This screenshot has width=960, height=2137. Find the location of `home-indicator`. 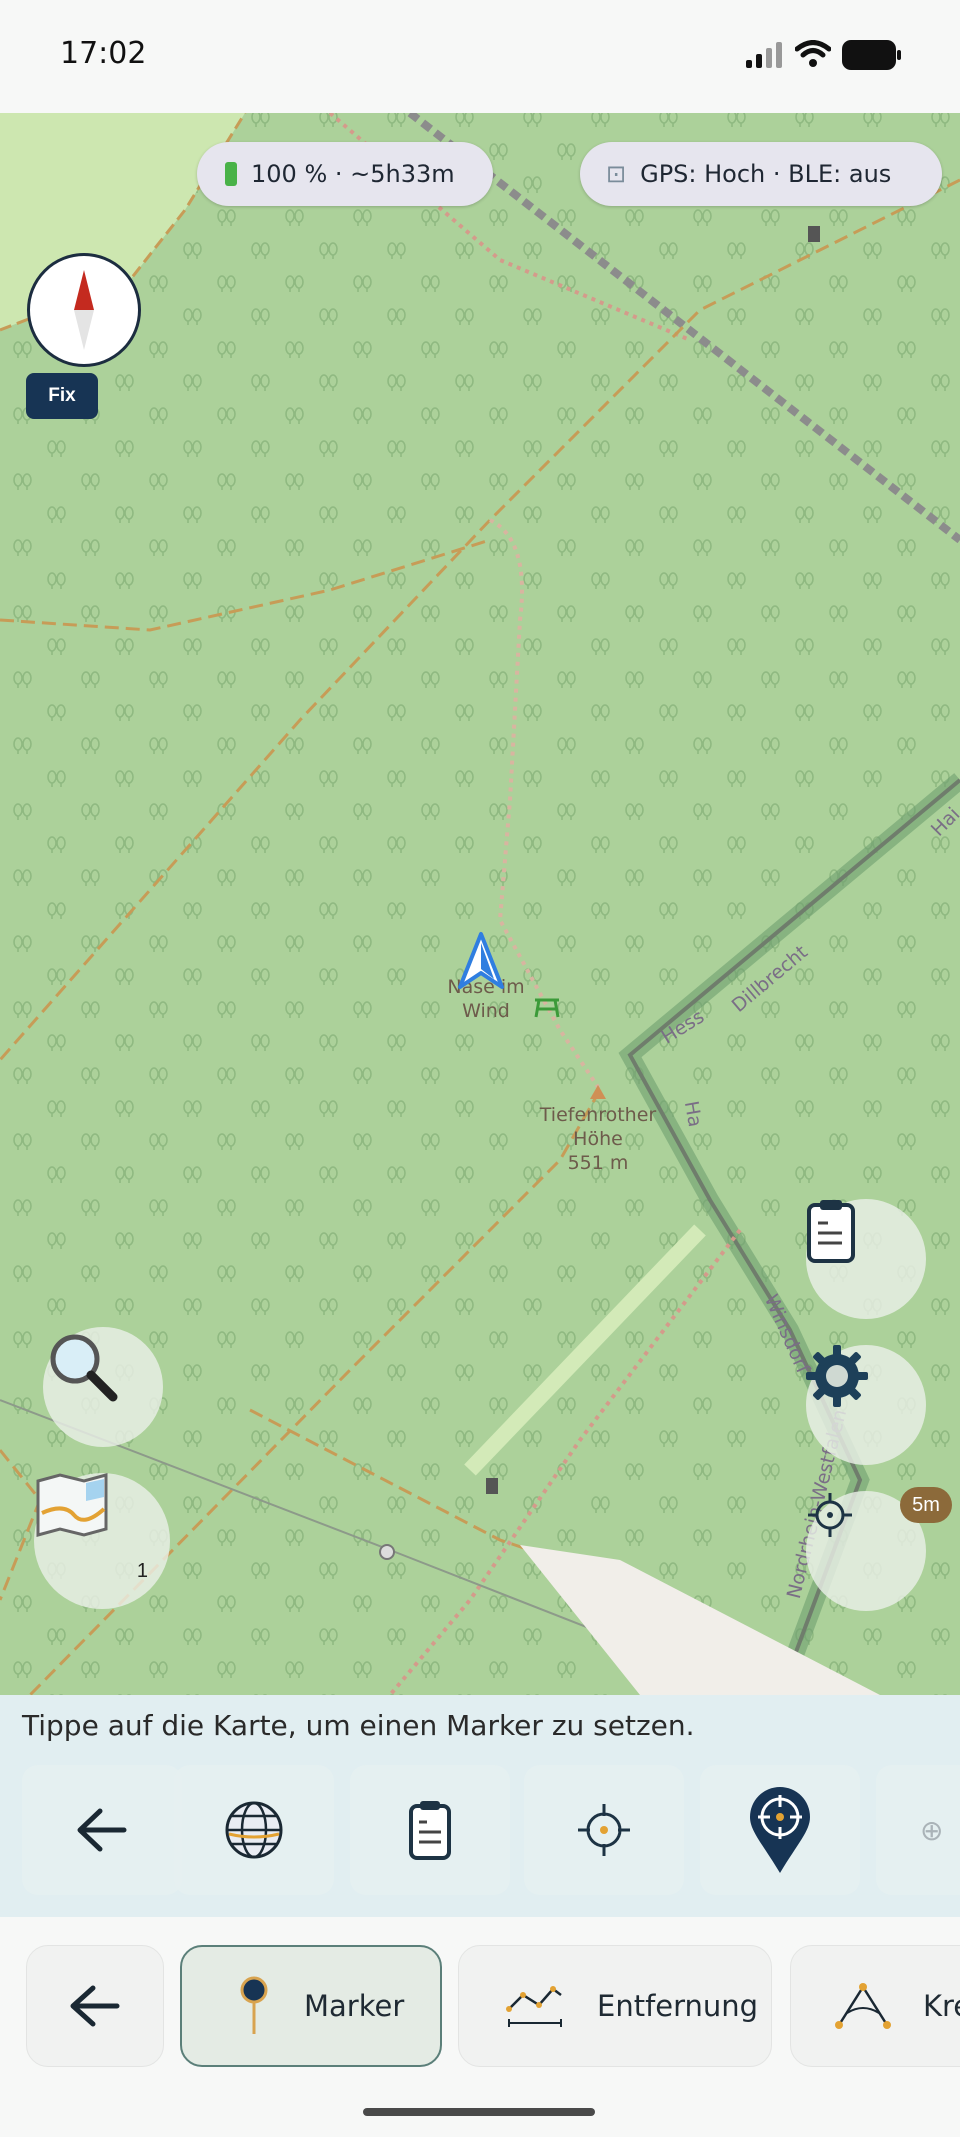

home-indicator is located at coordinates (479, 2112).